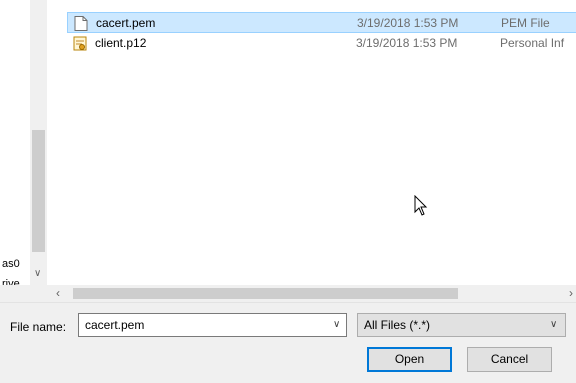 The width and height of the screenshot is (576, 383). What do you see at coordinates (571, 293) in the screenshot?
I see `scroll-right-arrow-icon: ›` at bounding box center [571, 293].